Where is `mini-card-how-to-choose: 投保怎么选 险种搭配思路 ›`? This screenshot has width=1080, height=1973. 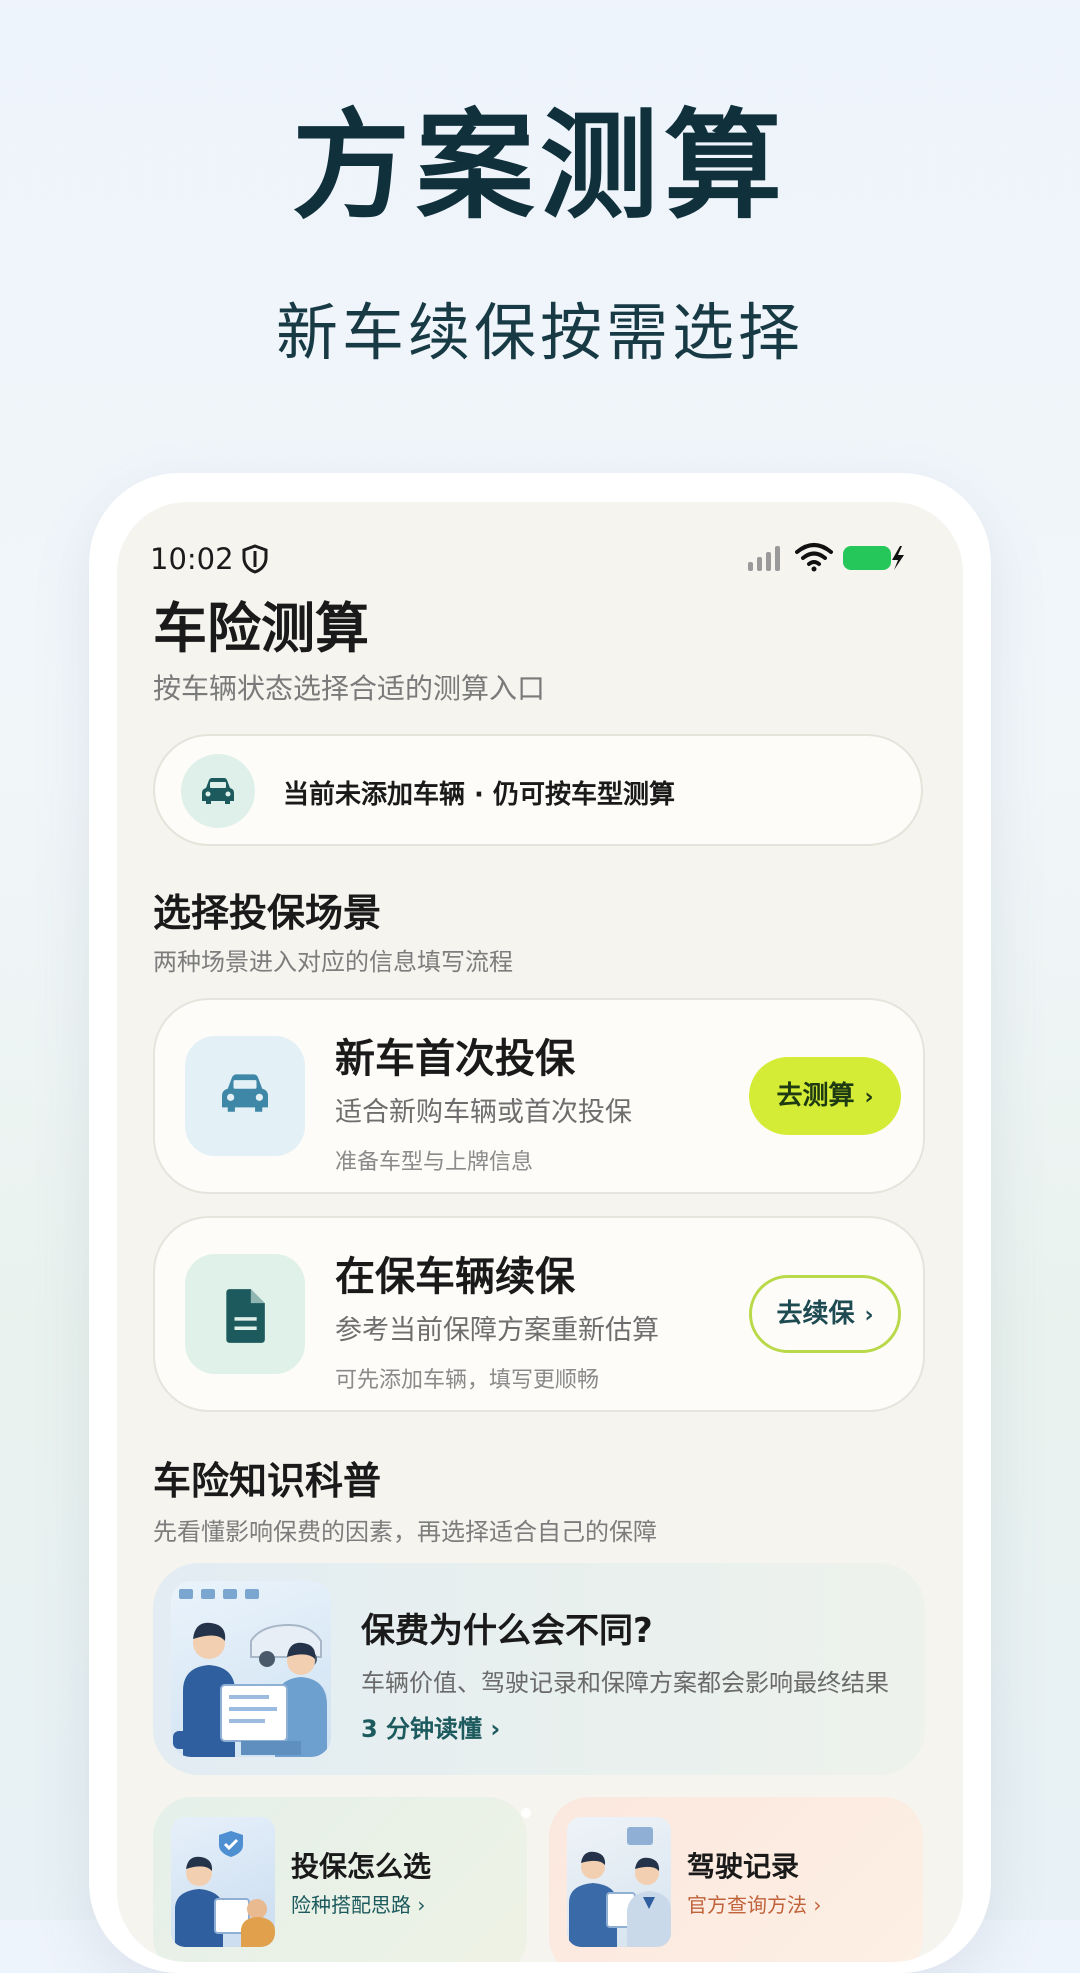
mini-card-how-to-choose: 投保怎么选 险种搭配思路 › is located at coordinates (340, 1879).